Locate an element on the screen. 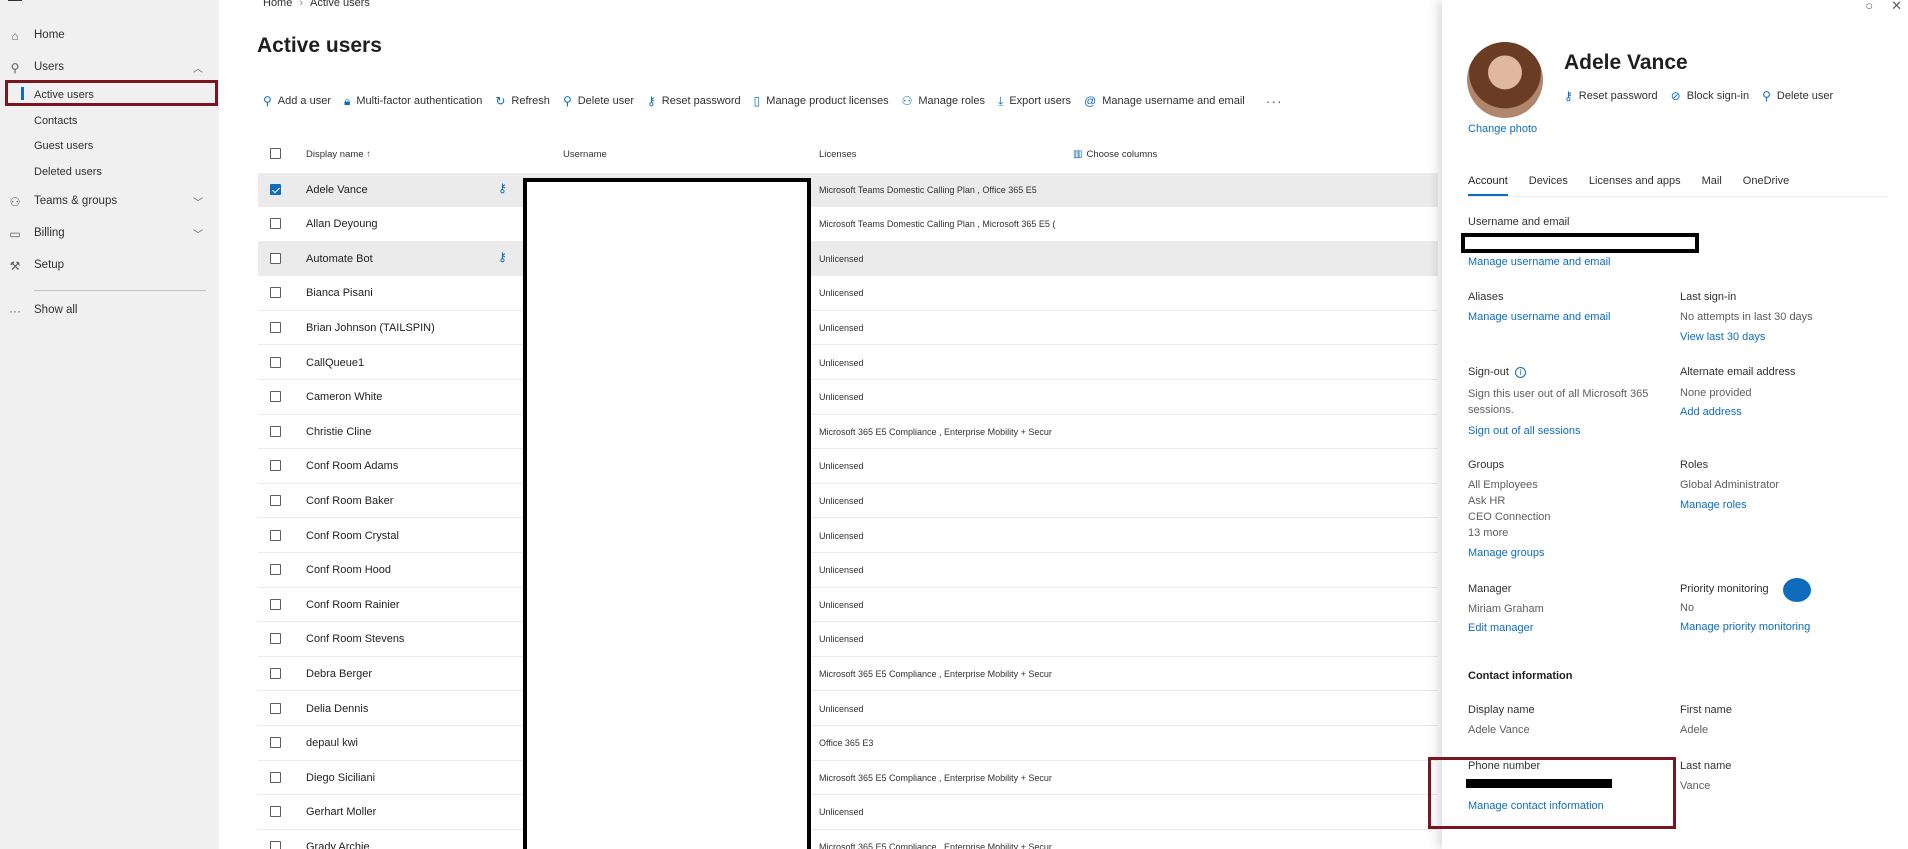  manage-aliases-link: Manage username and email is located at coordinates (1539, 317).